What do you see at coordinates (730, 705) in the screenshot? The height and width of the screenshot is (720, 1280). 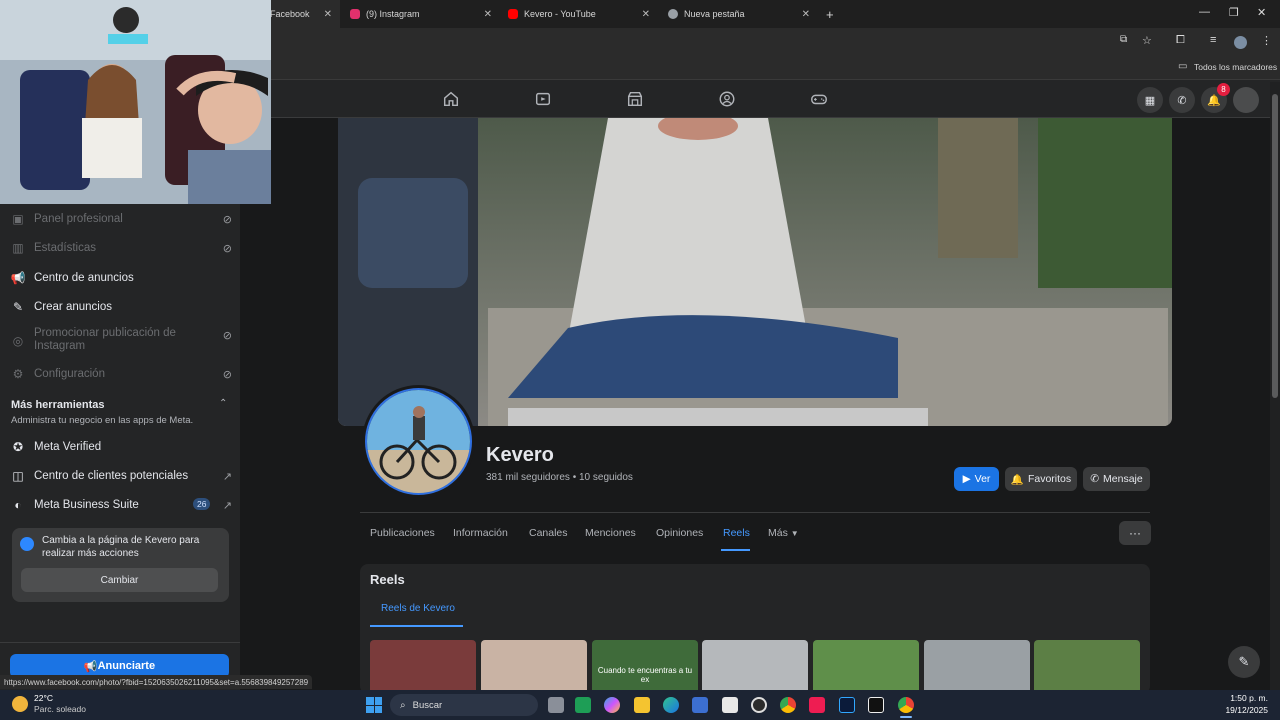 I see `notes-icon` at bounding box center [730, 705].